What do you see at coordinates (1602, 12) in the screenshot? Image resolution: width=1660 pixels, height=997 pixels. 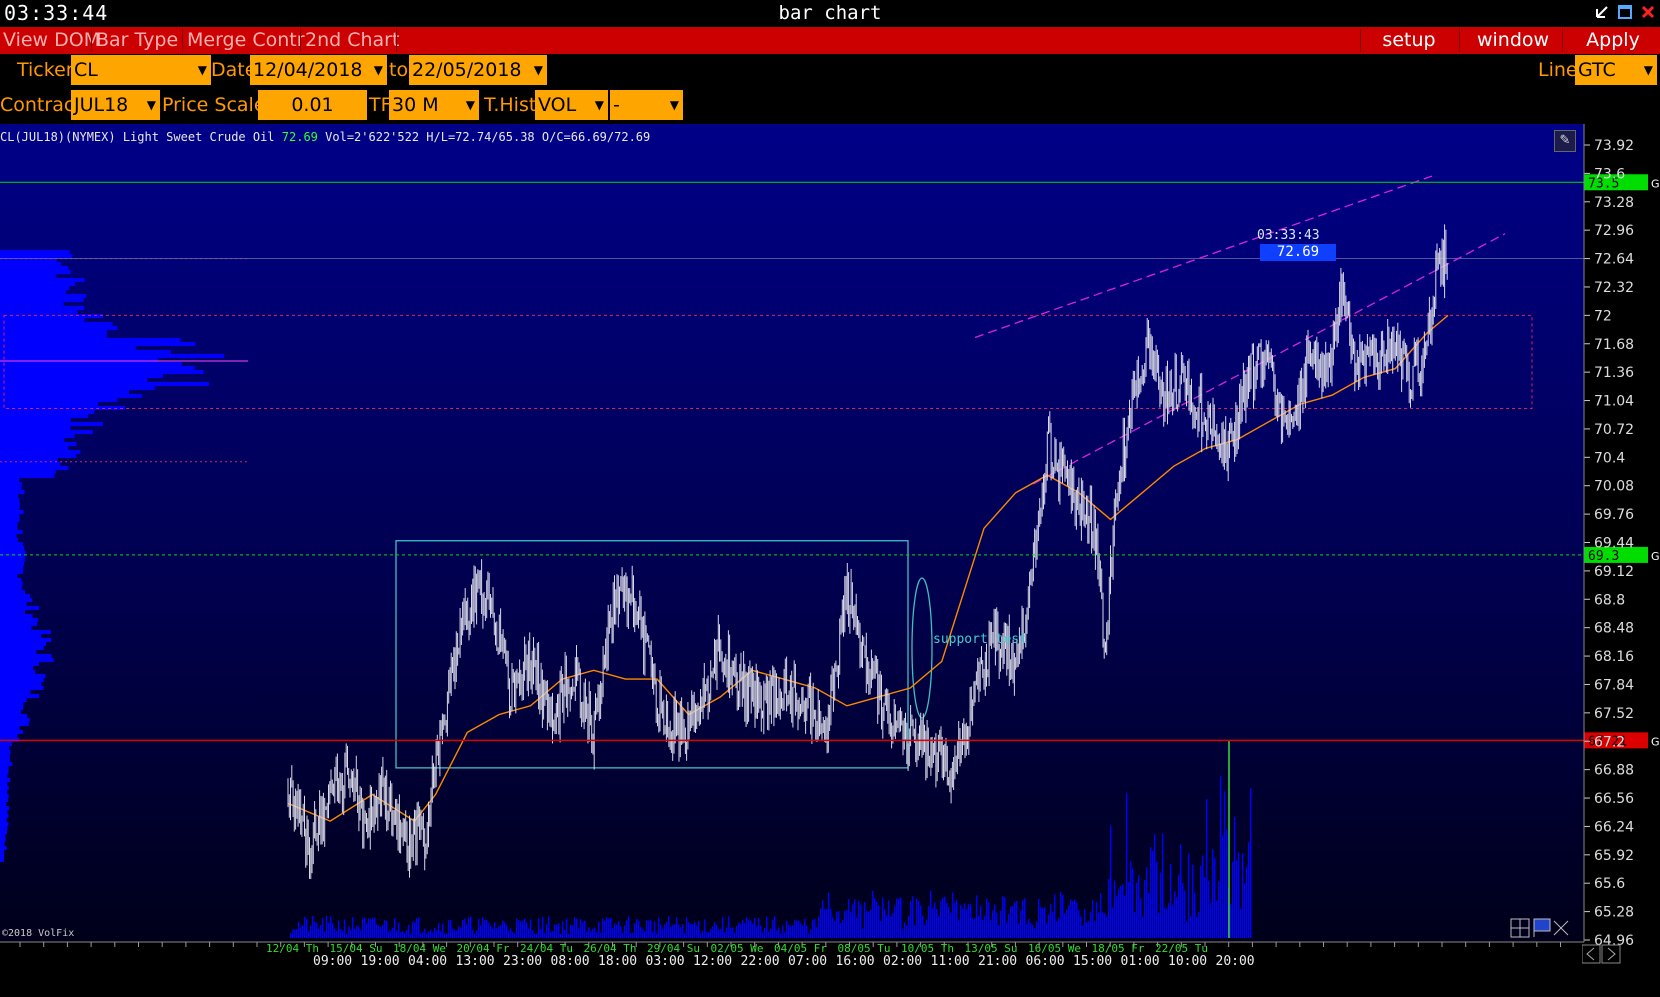 I see `minimize-icon` at bounding box center [1602, 12].